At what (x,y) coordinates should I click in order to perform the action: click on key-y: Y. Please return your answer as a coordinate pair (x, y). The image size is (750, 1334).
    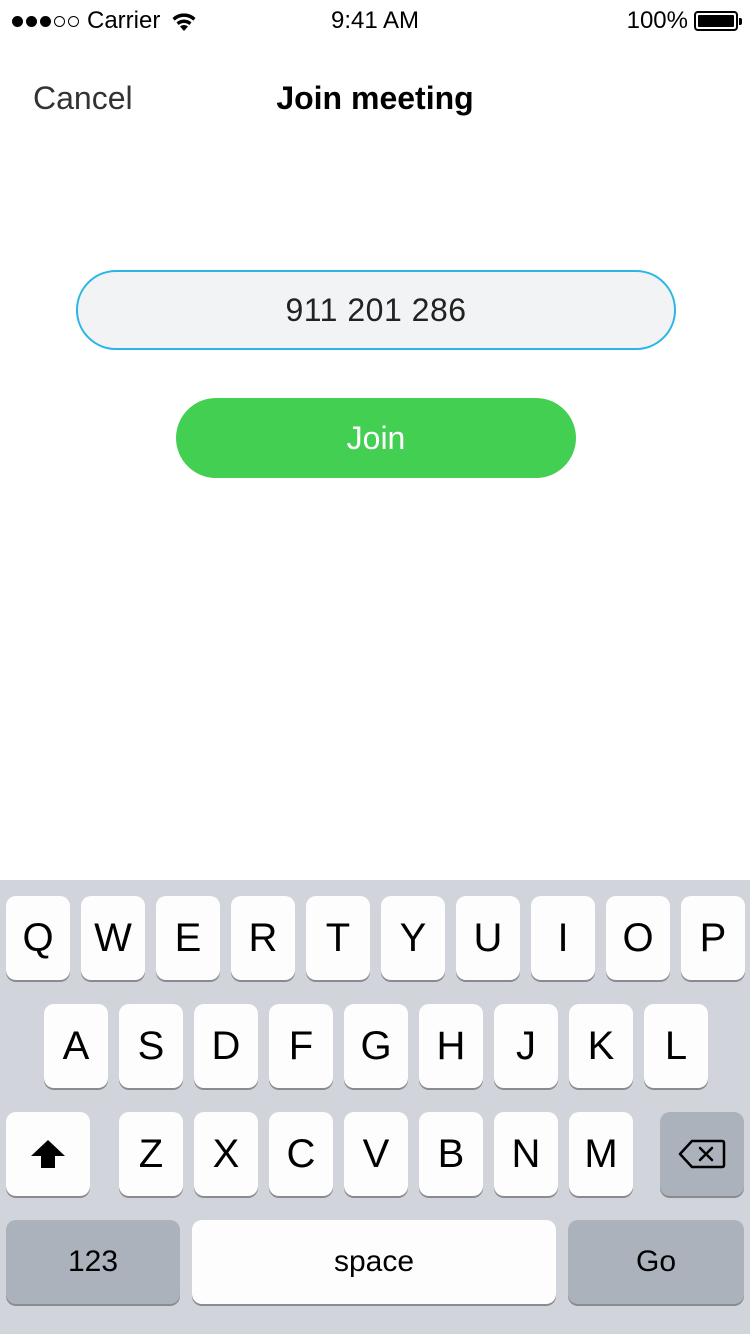
    Looking at the image, I should click on (413, 938).